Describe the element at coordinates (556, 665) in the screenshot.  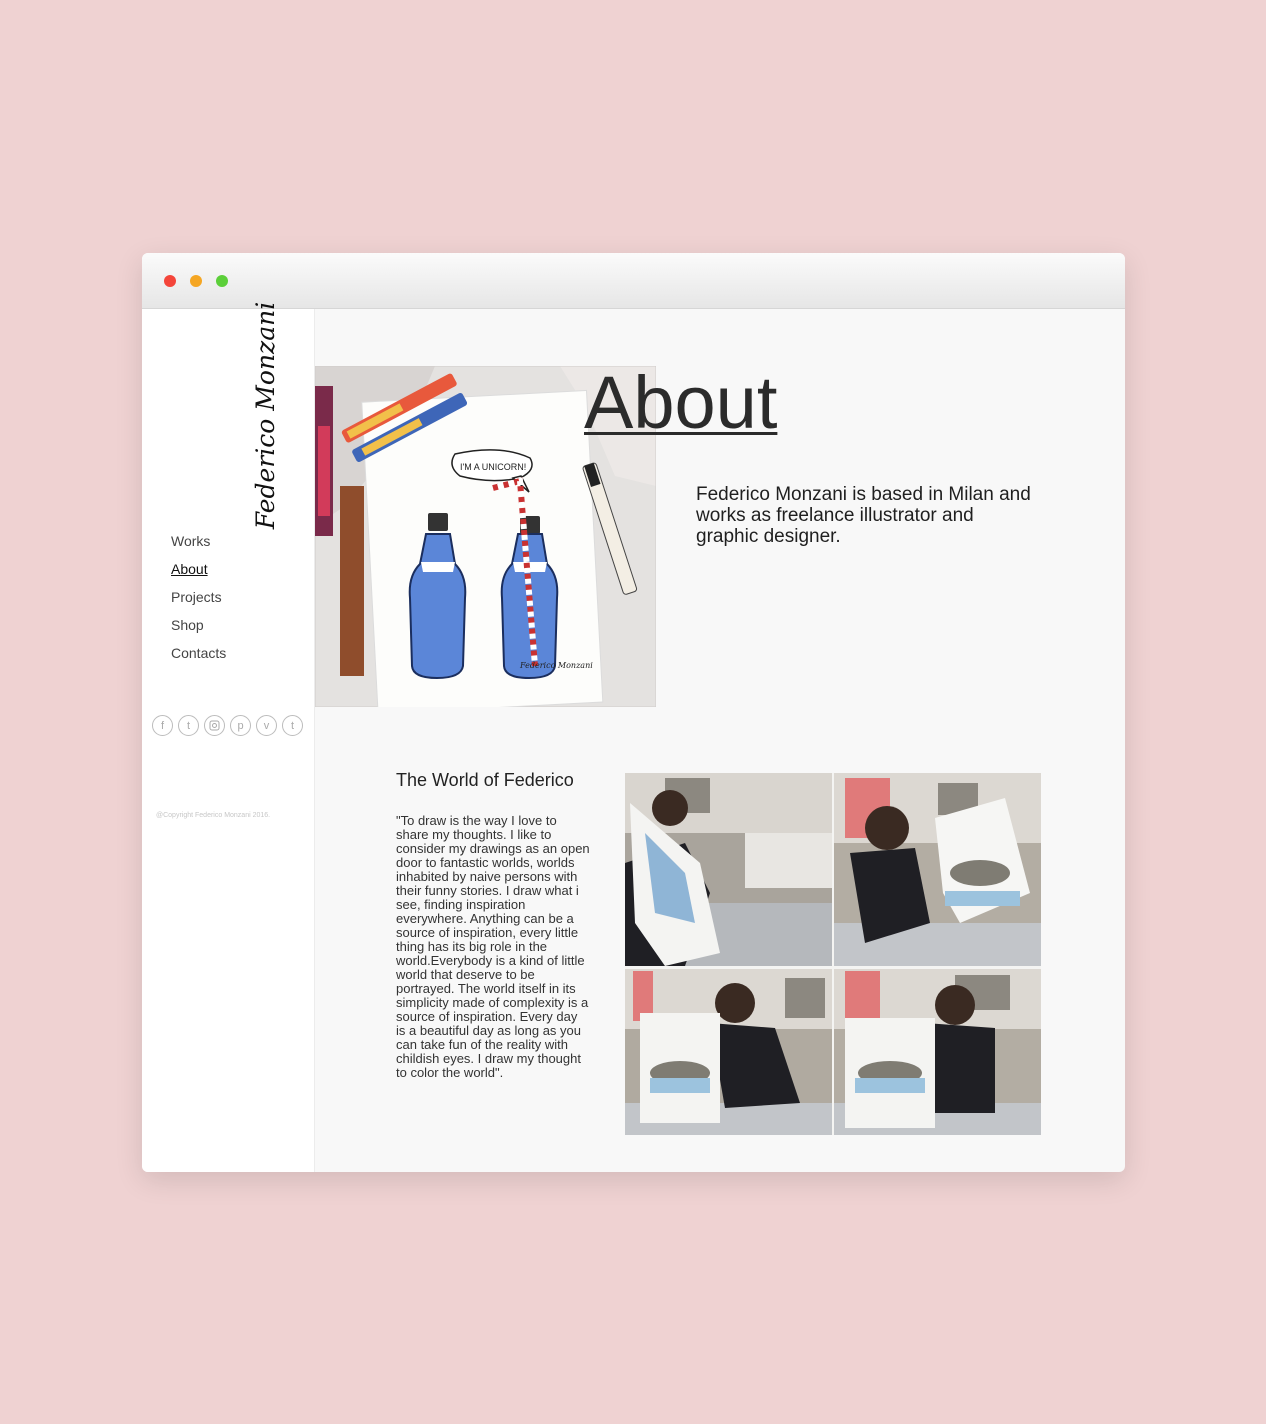
I see `signature-text: Federico Monzani` at that location.